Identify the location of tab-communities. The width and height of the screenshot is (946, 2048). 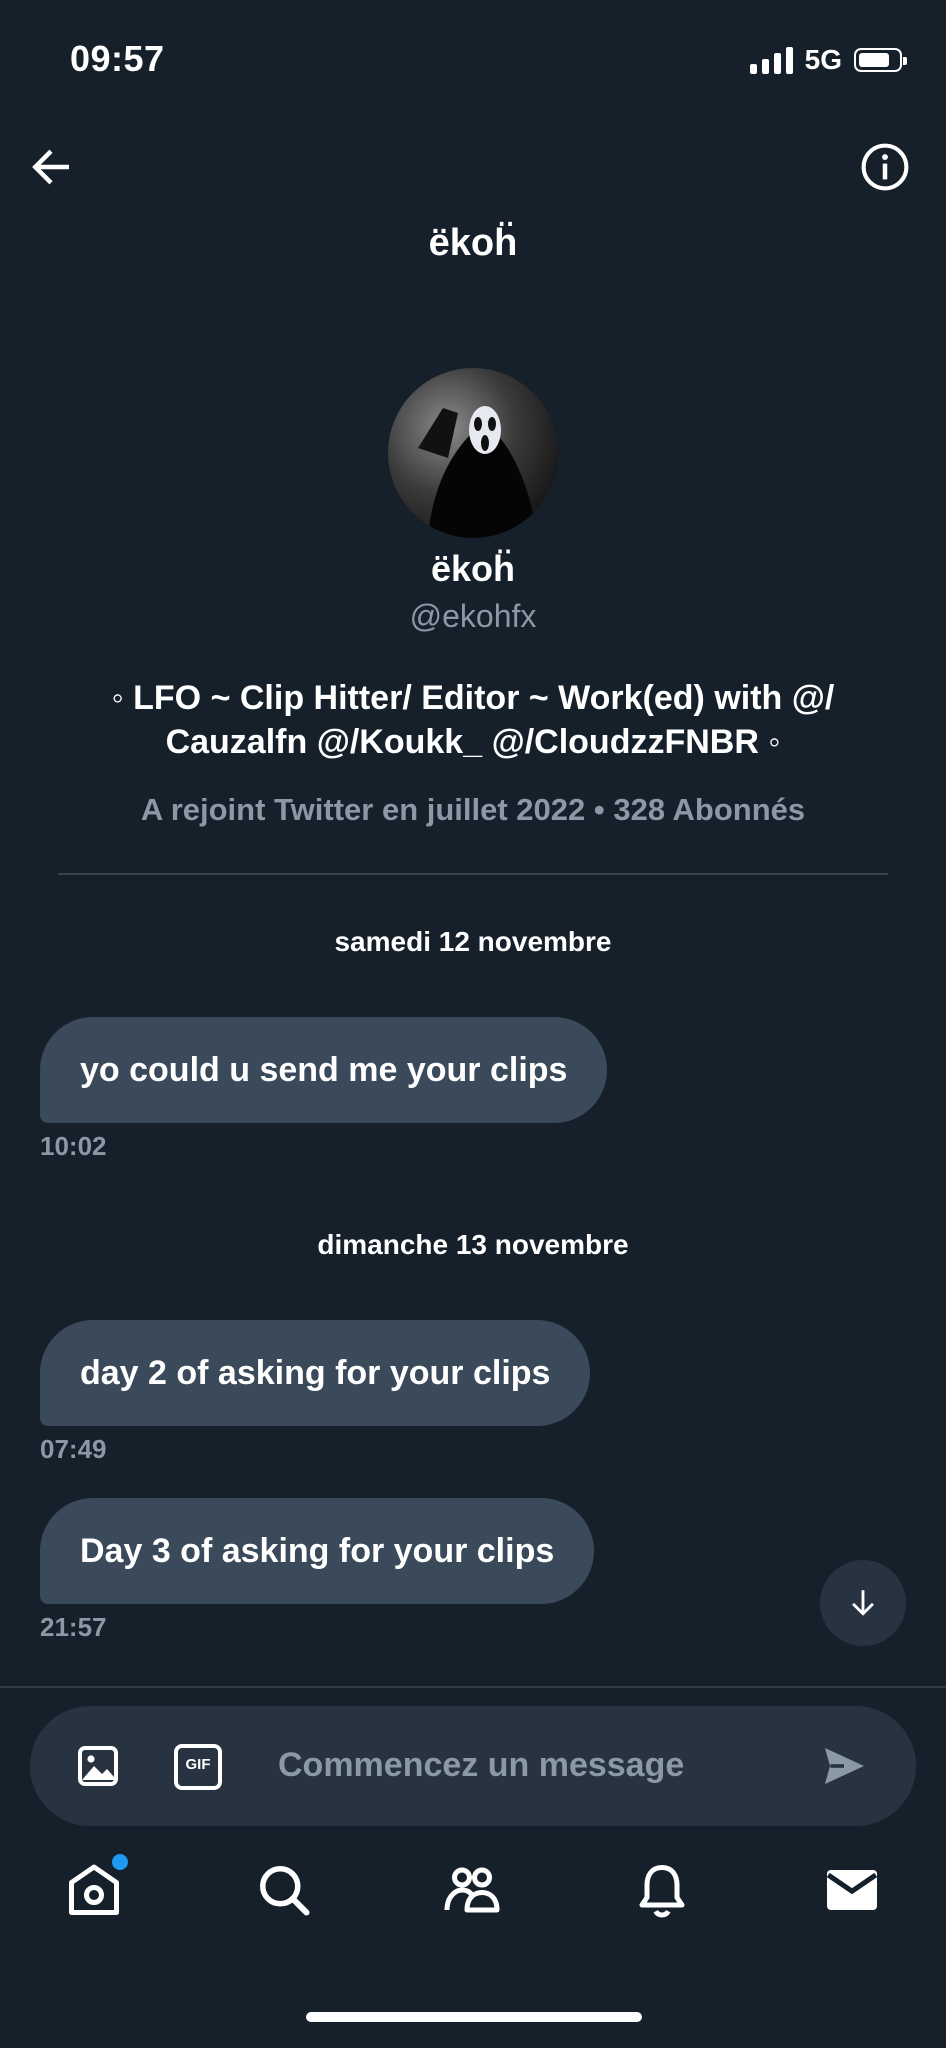
(472, 1890).